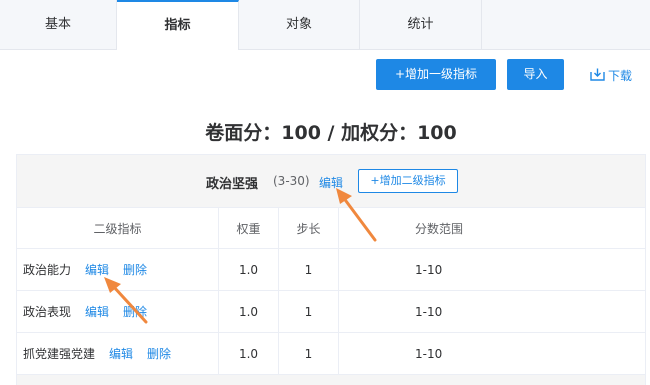 The height and width of the screenshot is (385, 650). What do you see at coordinates (439, 228) in the screenshot?
I see `header-score-range: 分数范围` at bounding box center [439, 228].